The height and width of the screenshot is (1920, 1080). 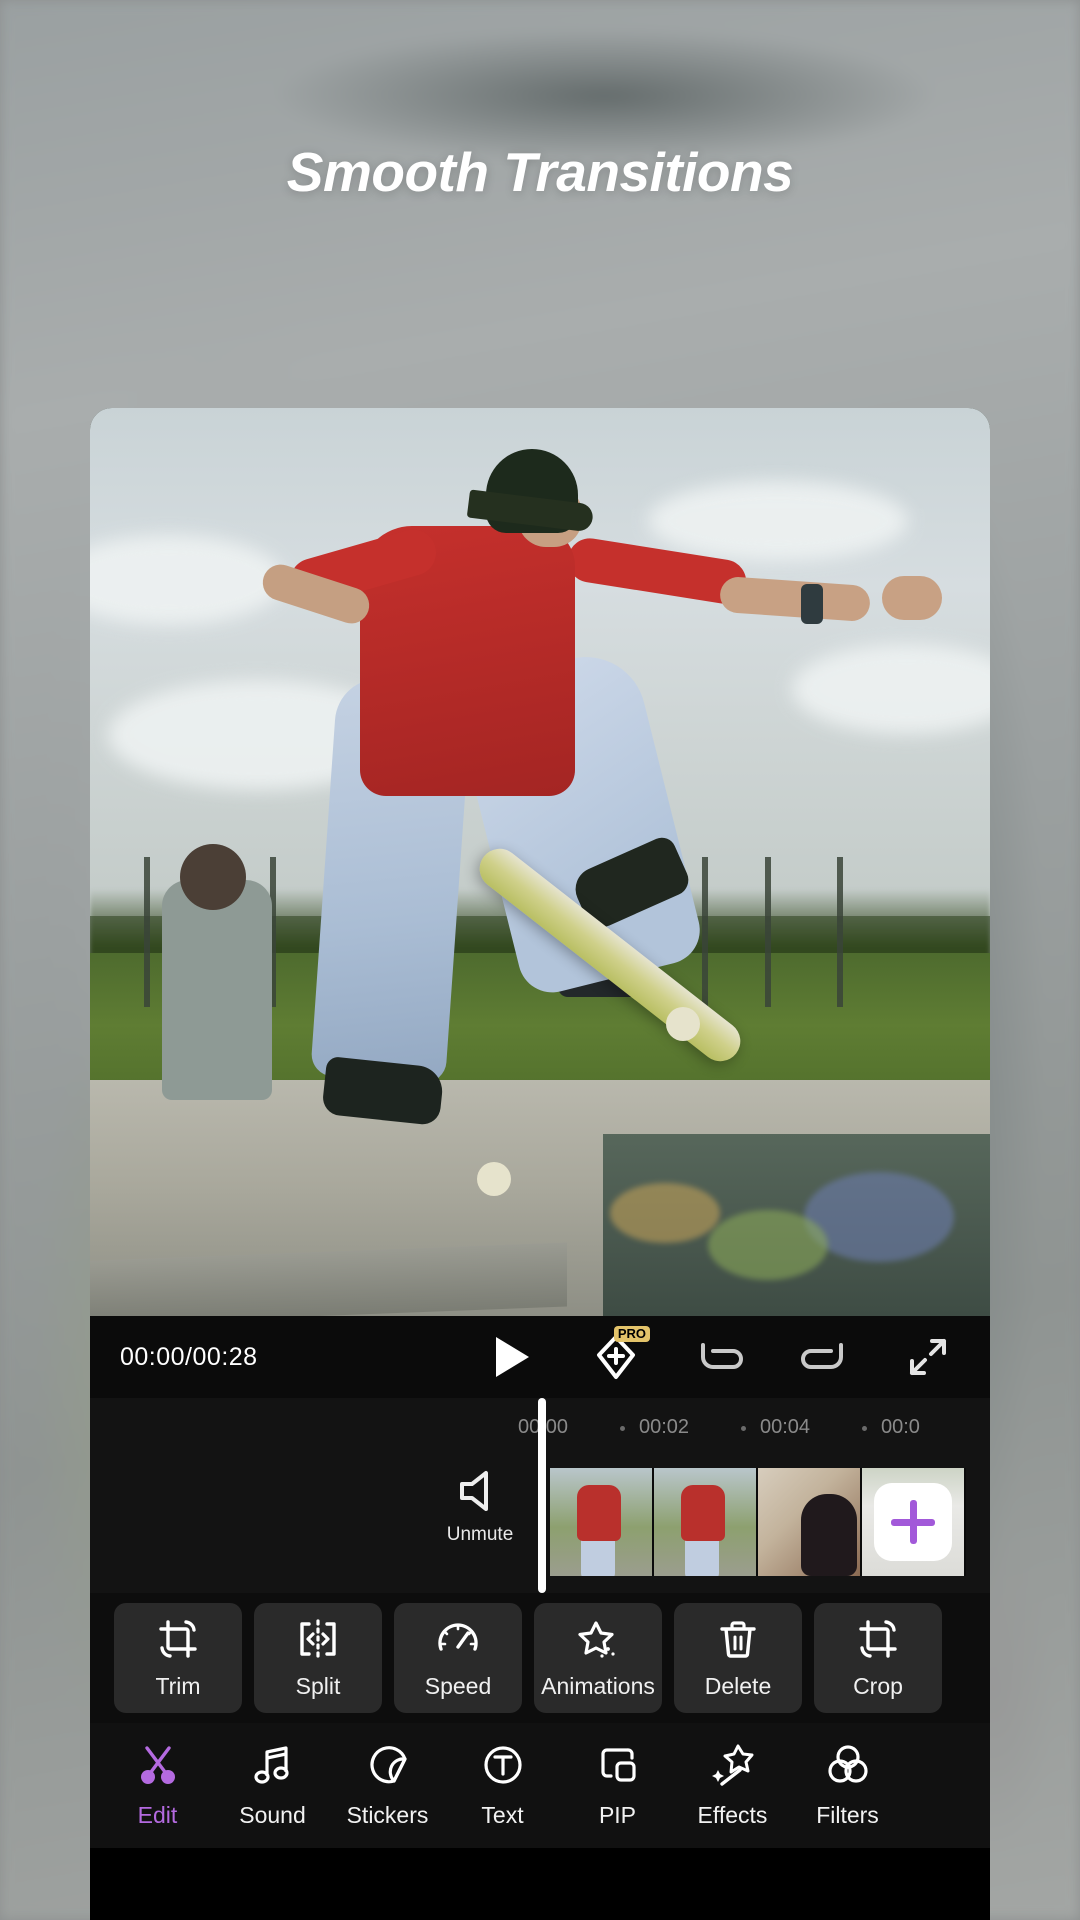 I want to click on nav-label: Filters, so click(x=847, y=1815).